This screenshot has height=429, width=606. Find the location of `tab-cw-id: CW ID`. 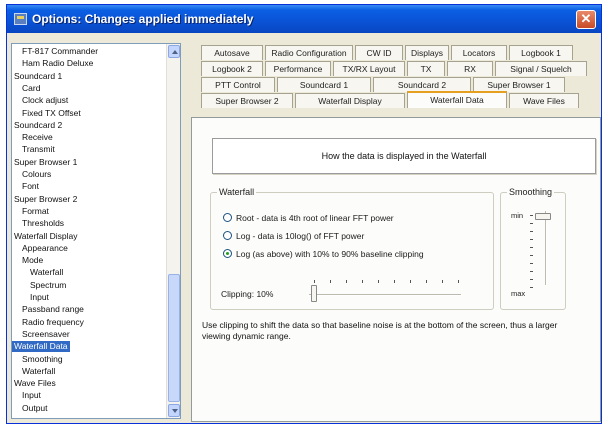

tab-cw-id: CW ID is located at coordinates (379, 52).